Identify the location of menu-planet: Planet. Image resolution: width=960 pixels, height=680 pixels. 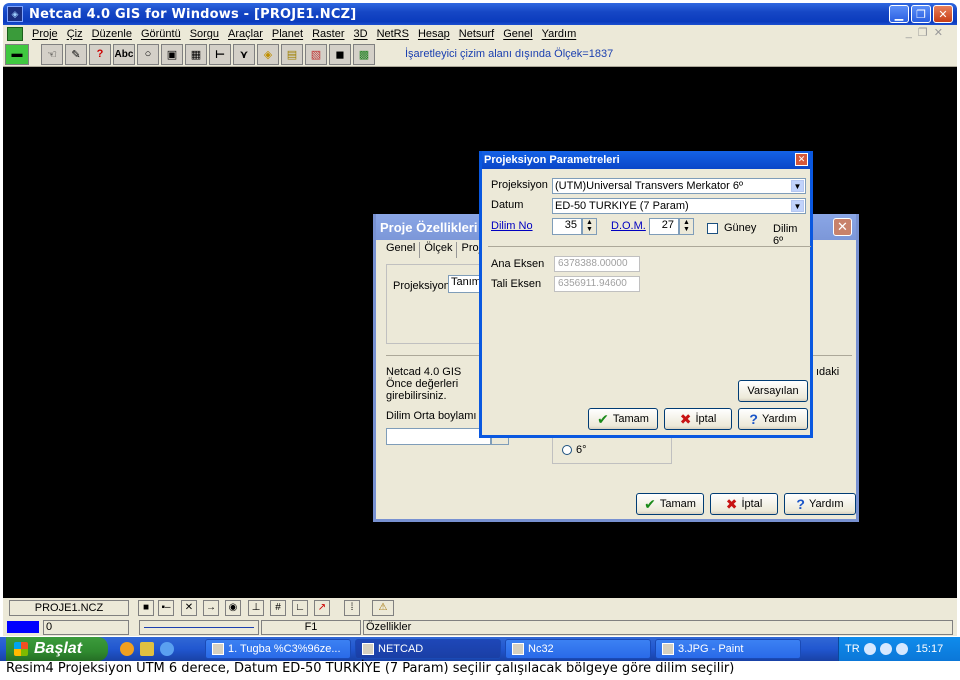
(287, 34).